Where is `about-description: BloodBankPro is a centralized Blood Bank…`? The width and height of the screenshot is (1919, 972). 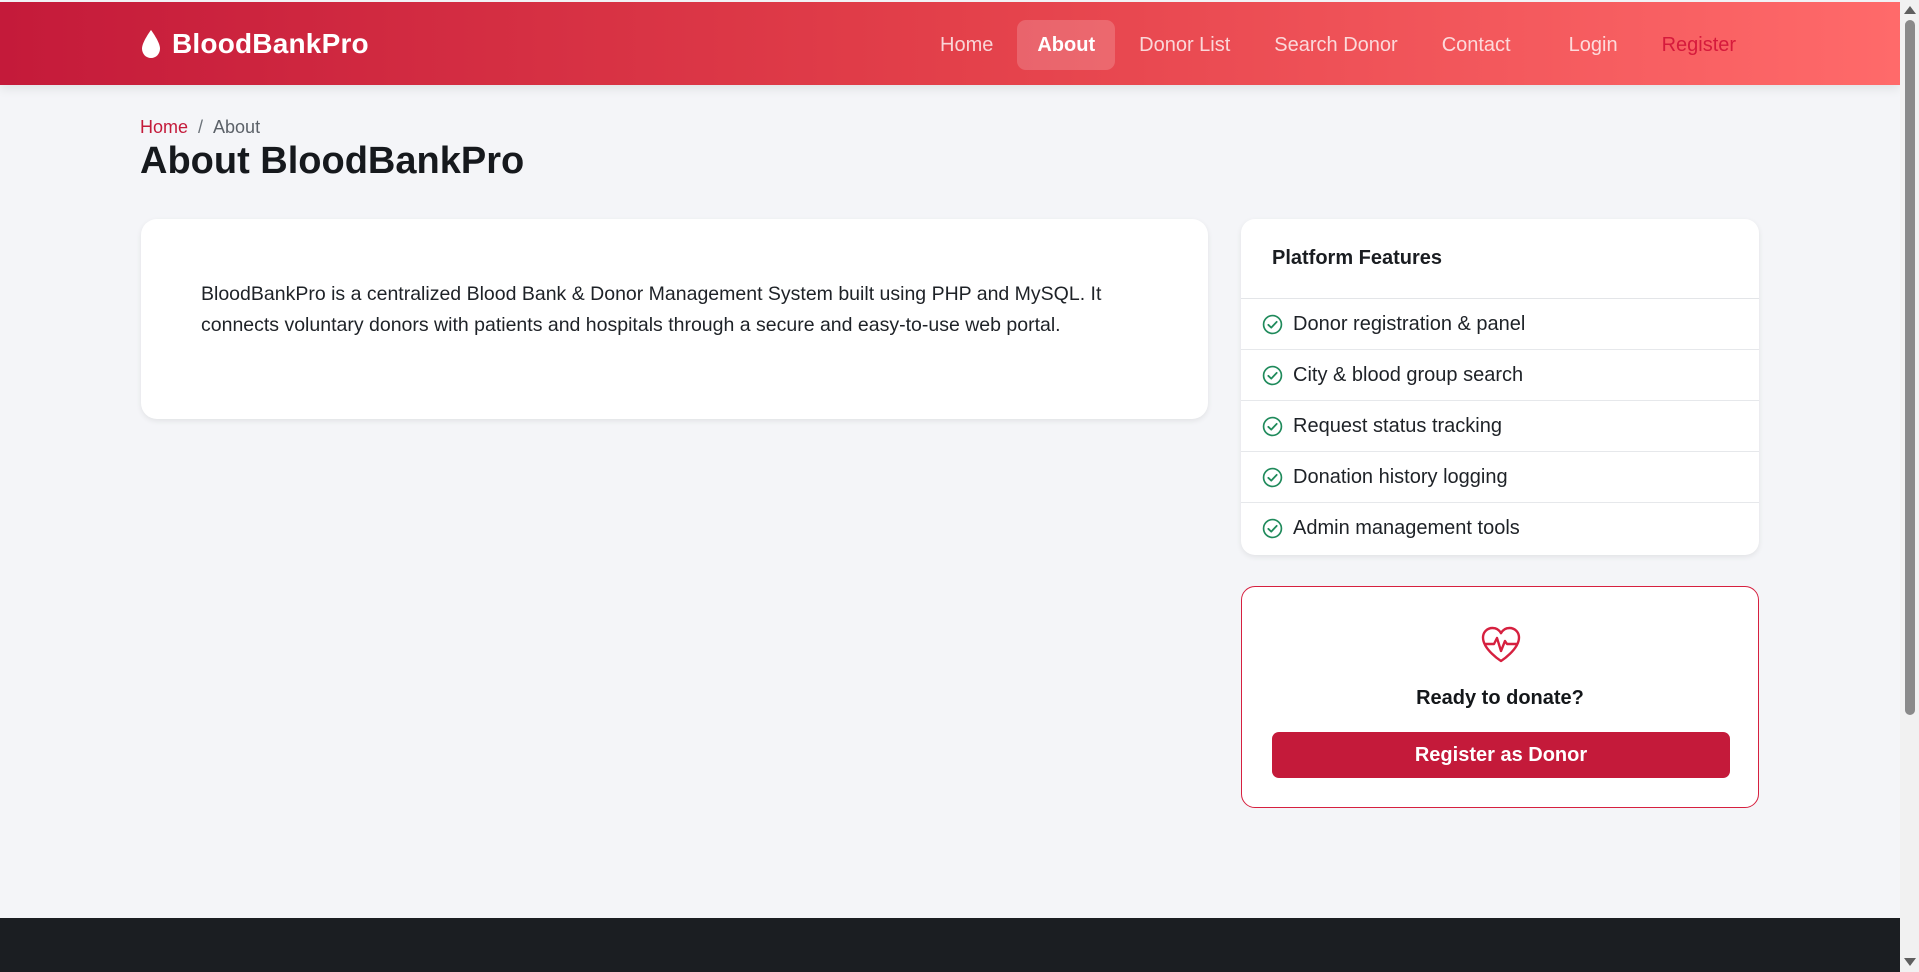 about-description: BloodBankPro is a centralized Blood Bank… is located at coordinates (651, 309).